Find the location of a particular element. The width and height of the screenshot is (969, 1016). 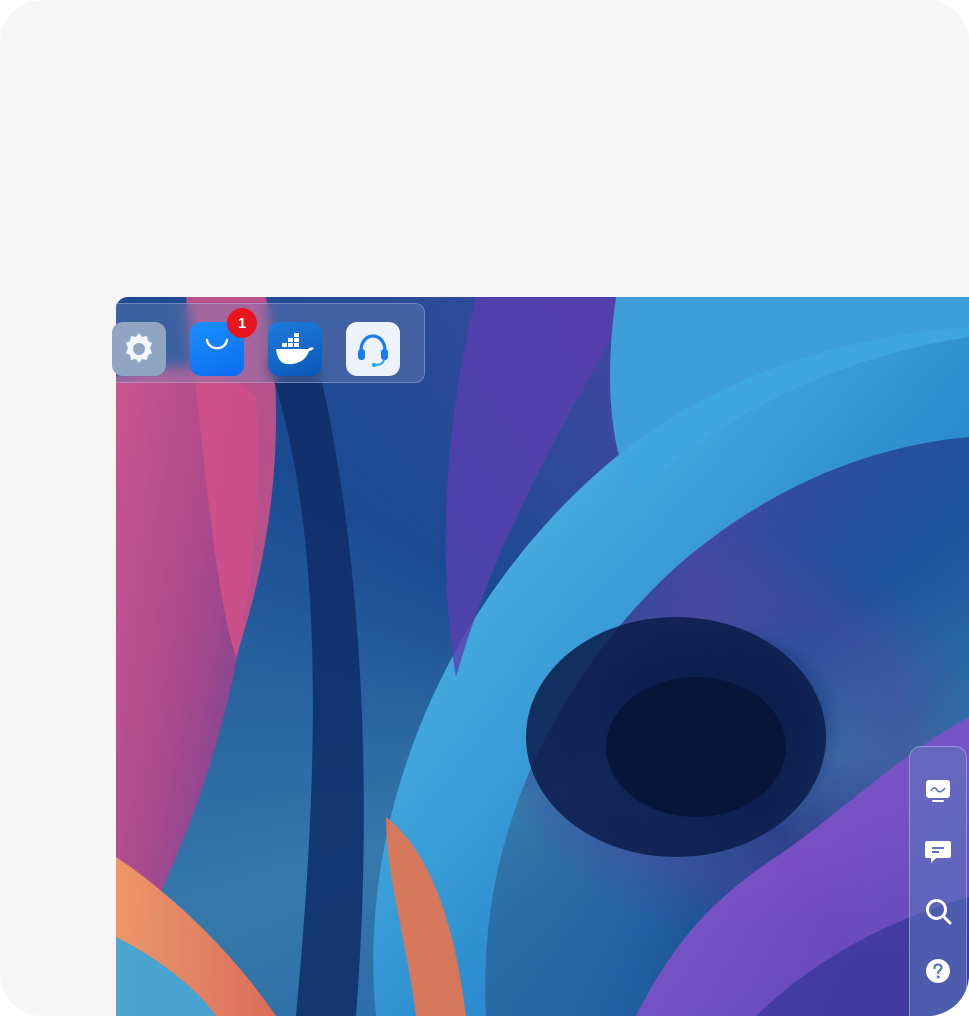

monitor-icon is located at coordinates (938, 791).